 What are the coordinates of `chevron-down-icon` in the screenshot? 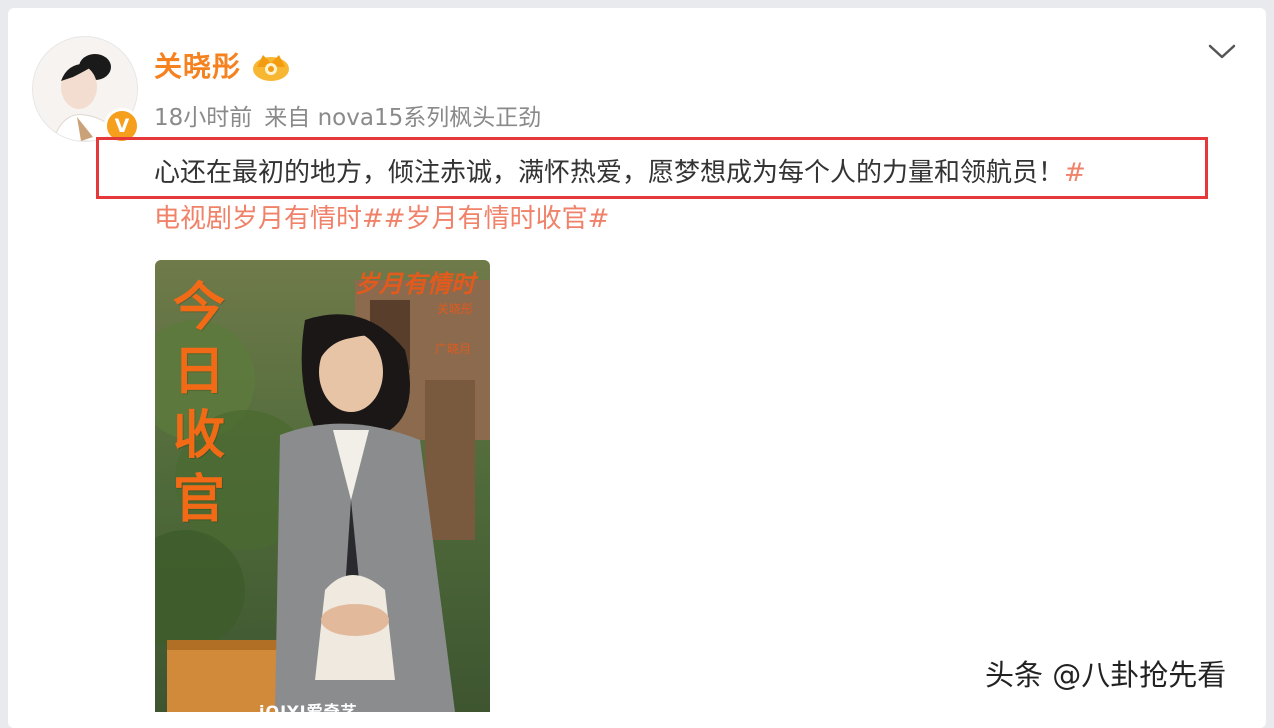 It's located at (1222, 51).